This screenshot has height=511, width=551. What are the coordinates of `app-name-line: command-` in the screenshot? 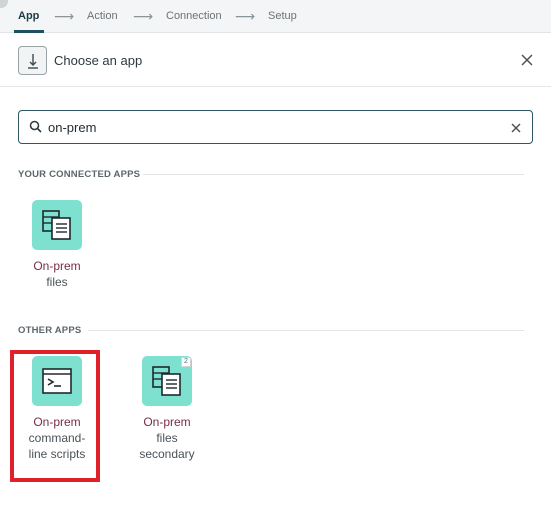 It's located at (57, 438).